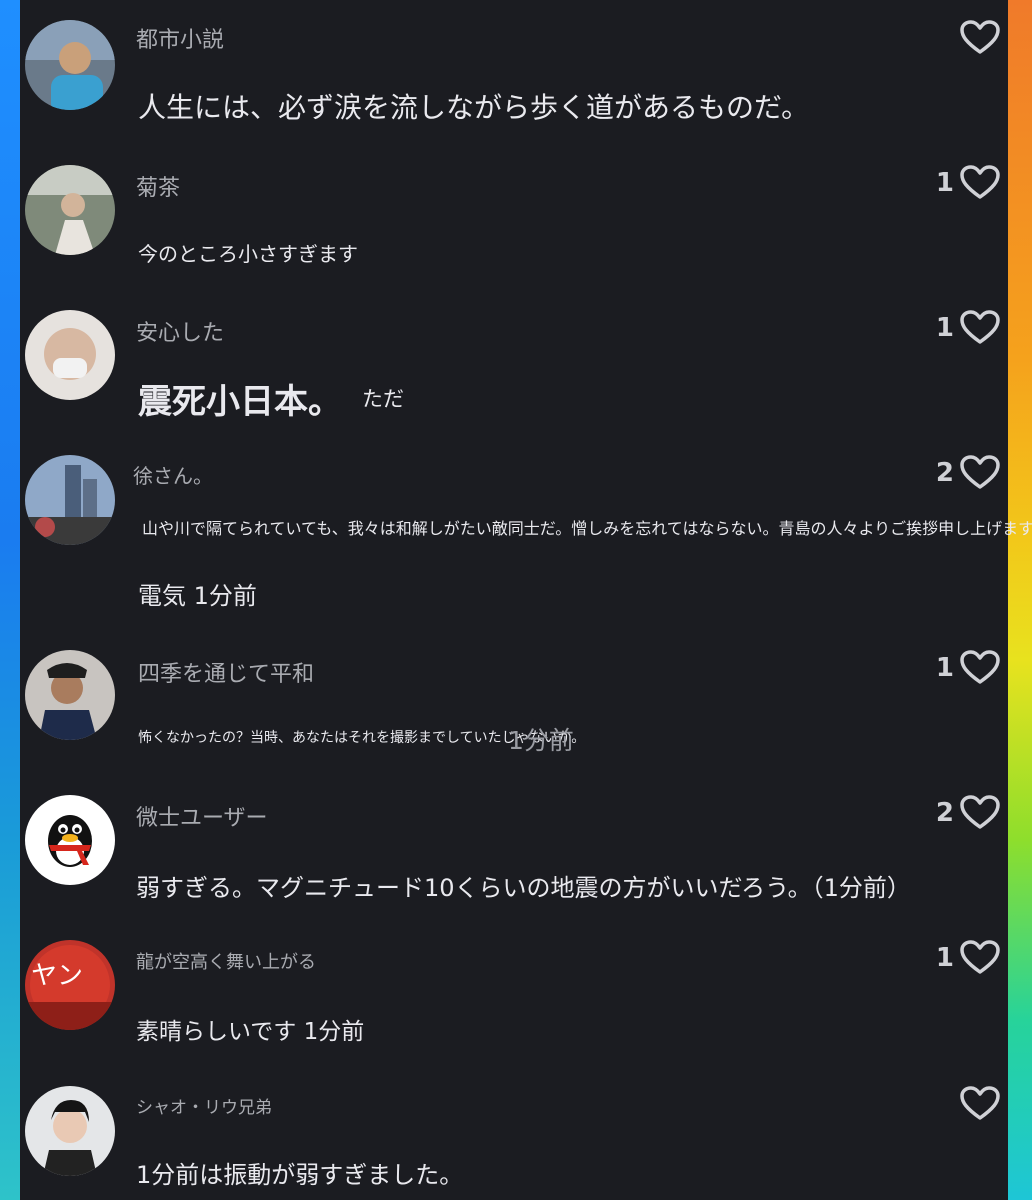 The image size is (1032, 1200). Describe the element at coordinates (523, 888) in the screenshot. I see `comment-text: 弱すぎる。マグニチュード10くらいの地震の方がいいだろう。（1分前）` at that location.